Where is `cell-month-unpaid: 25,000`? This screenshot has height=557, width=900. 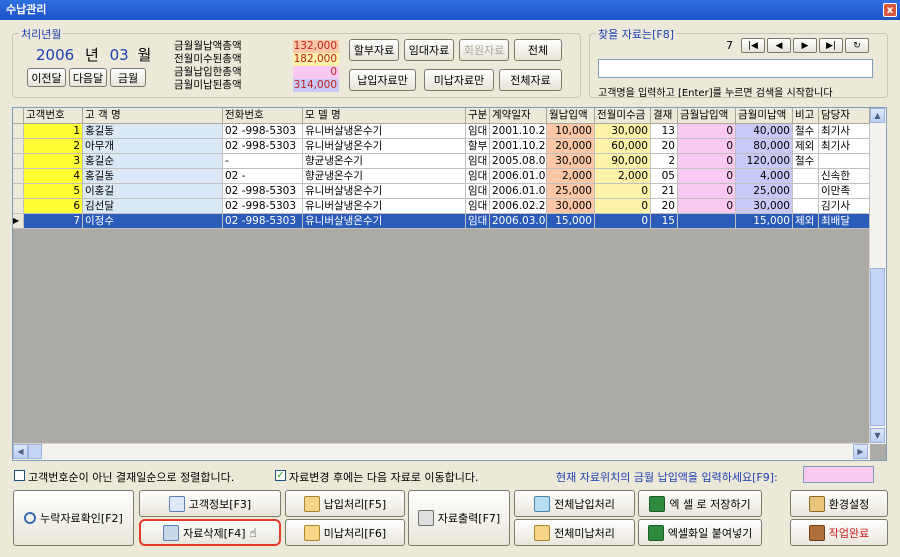 cell-month-unpaid: 25,000 is located at coordinates (764, 191).